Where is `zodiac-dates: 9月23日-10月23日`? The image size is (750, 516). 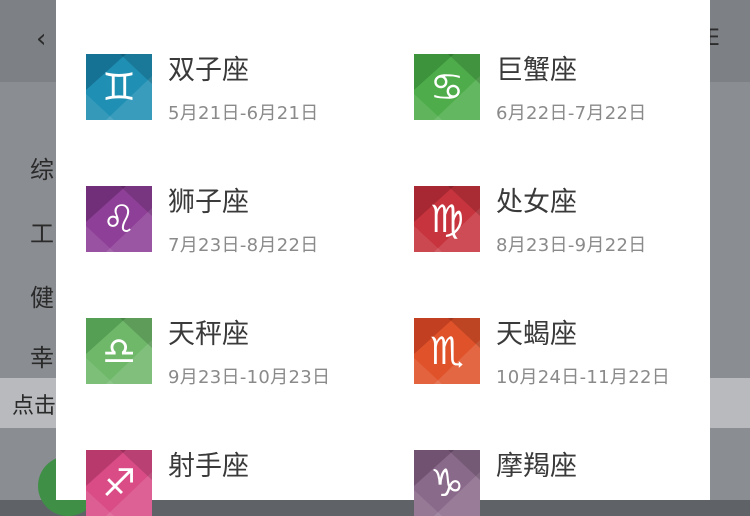
zodiac-dates: 9月23日-10月23日 is located at coordinates (249, 377).